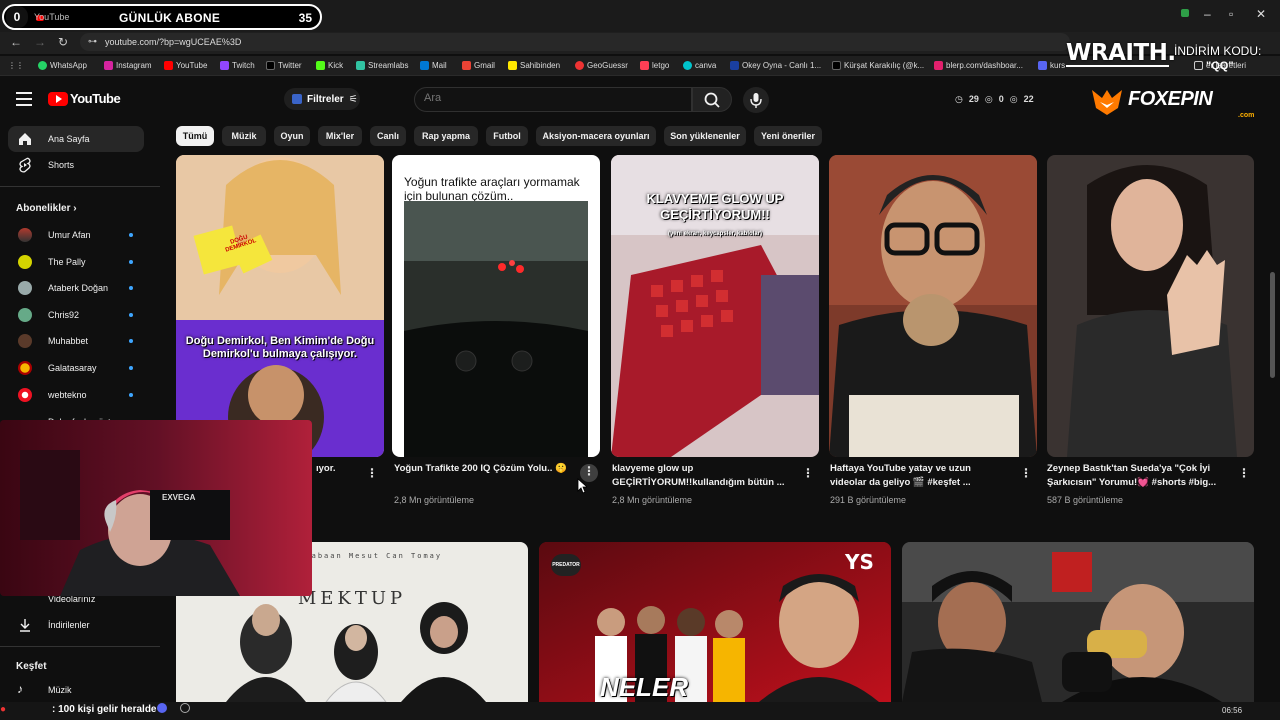 The width and height of the screenshot is (1280, 720). Describe the element at coordinates (433, 65) in the screenshot. I see `bookmark-mail: Mail` at that location.